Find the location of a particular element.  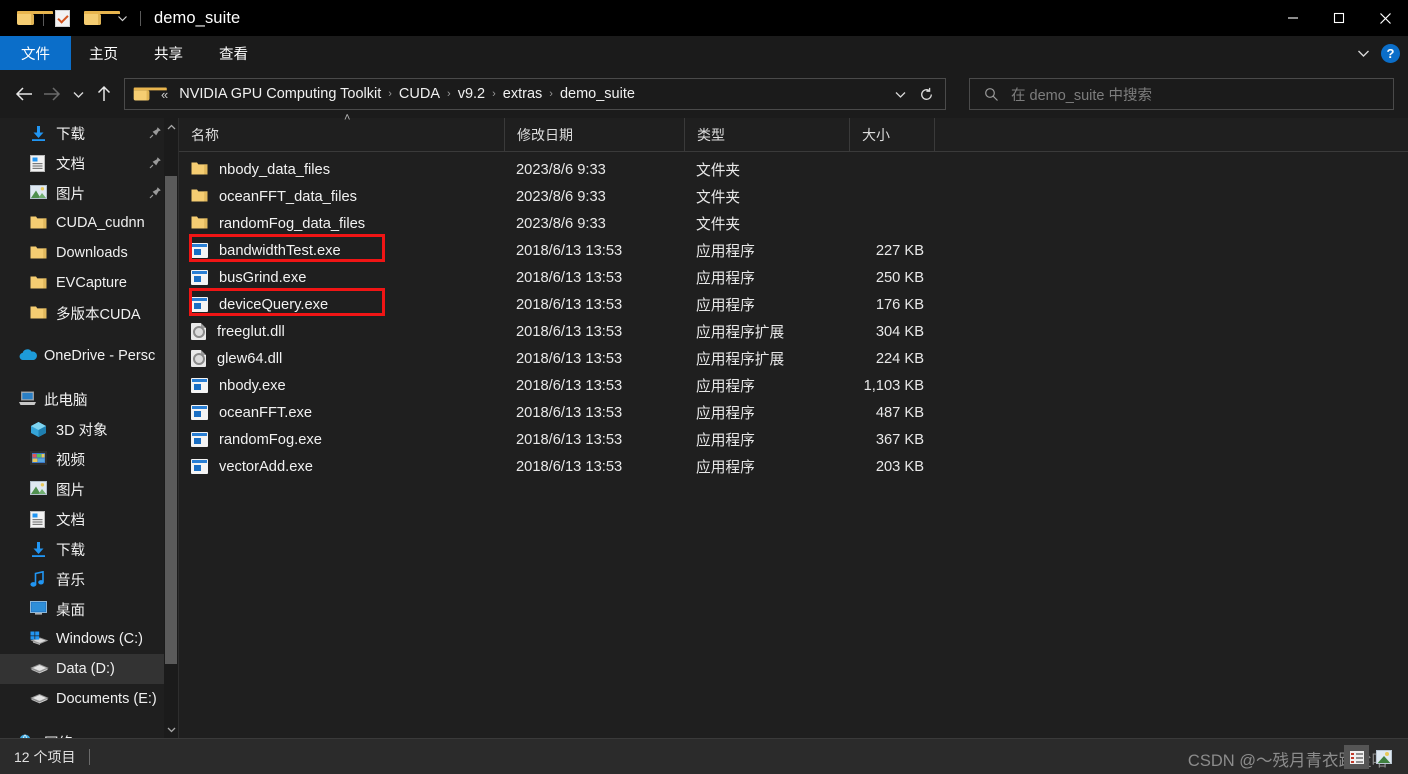

quick-access-properties-icon is located at coordinates (62, 18).